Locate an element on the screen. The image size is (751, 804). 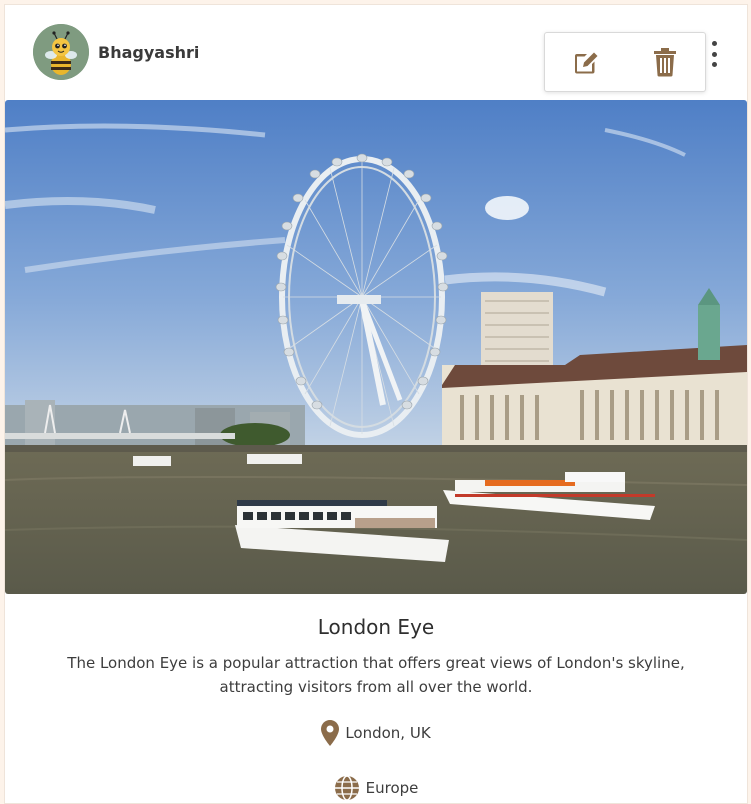
delete-button is located at coordinates (665, 62).